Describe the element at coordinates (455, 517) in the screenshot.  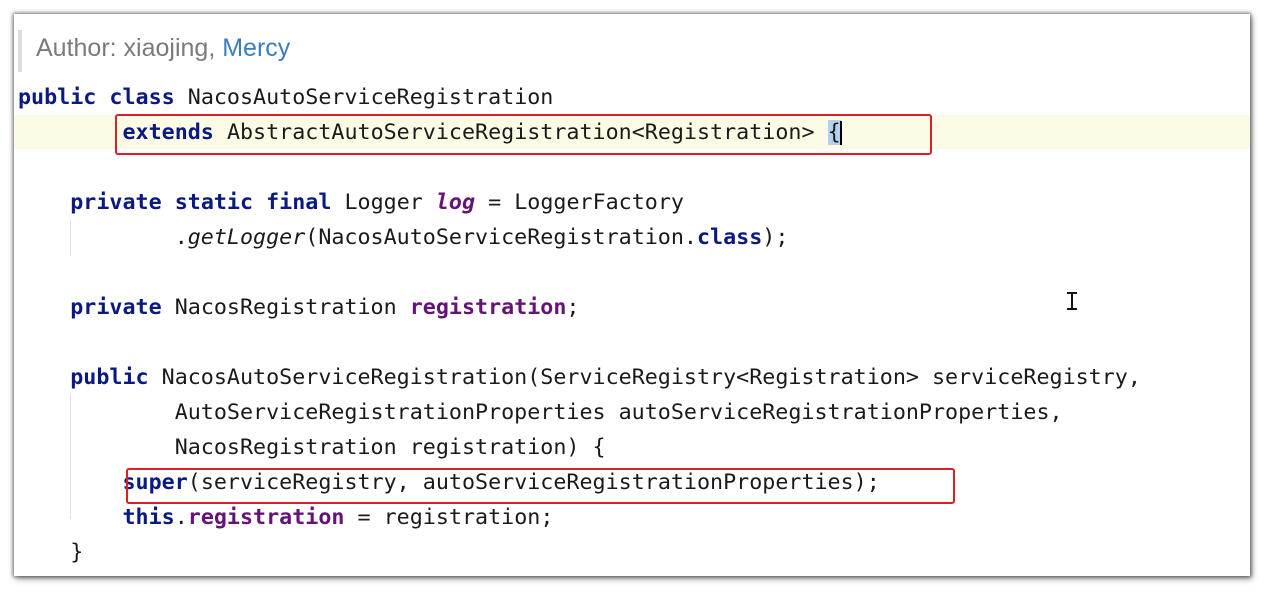
I see `code-token: = registration;` at that location.